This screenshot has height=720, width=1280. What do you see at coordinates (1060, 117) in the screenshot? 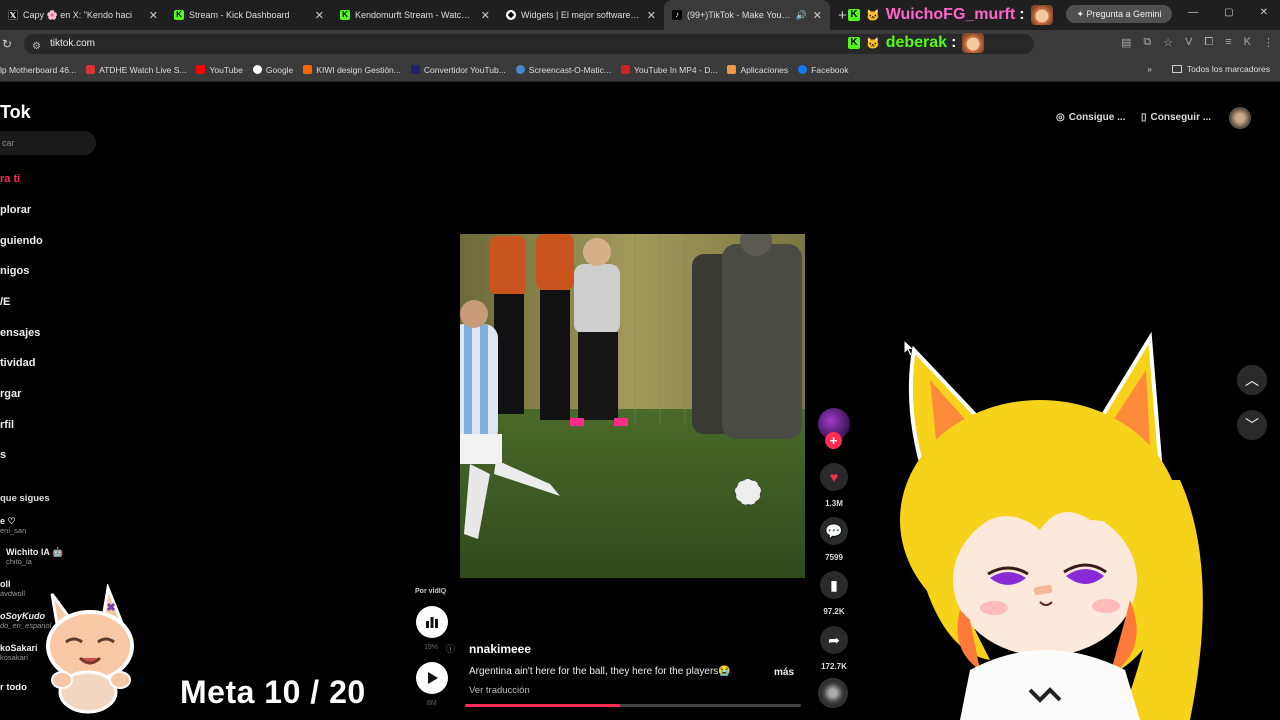
I see `coin-icon: ◎` at bounding box center [1060, 117].